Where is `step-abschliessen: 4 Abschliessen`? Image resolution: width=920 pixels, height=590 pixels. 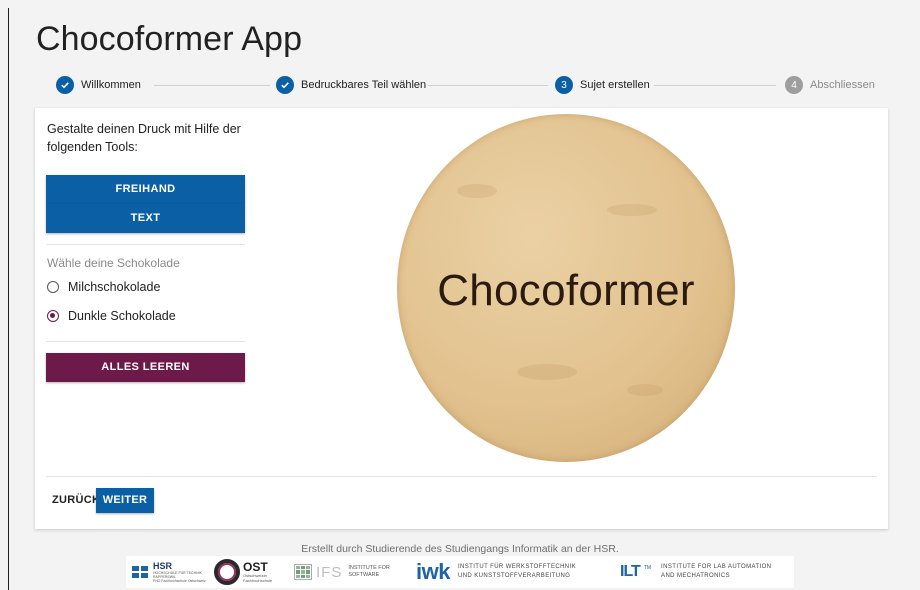
step-abschliessen: 4 Abschliessen is located at coordinates (830, 85).